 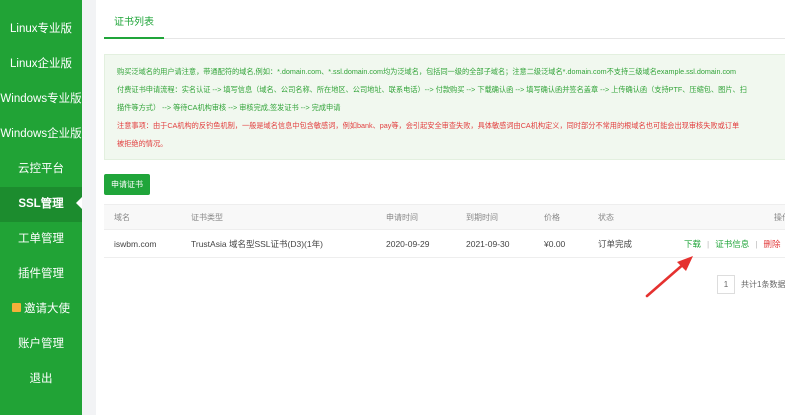 I want to click on col-price: 价格, so click(x=552, y=217).